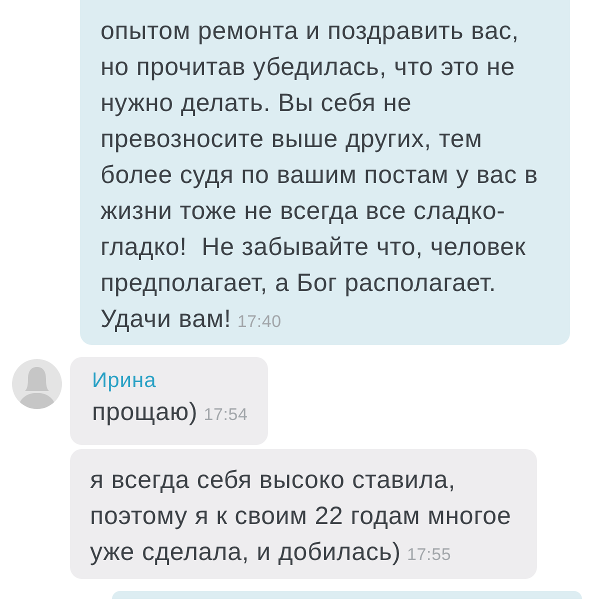 The height and width of the screenshot is (600, 602). Describe the element at coordinates (291, 139) in the screenshot. I see `message-text: превозносите выше других, тем` at that location.